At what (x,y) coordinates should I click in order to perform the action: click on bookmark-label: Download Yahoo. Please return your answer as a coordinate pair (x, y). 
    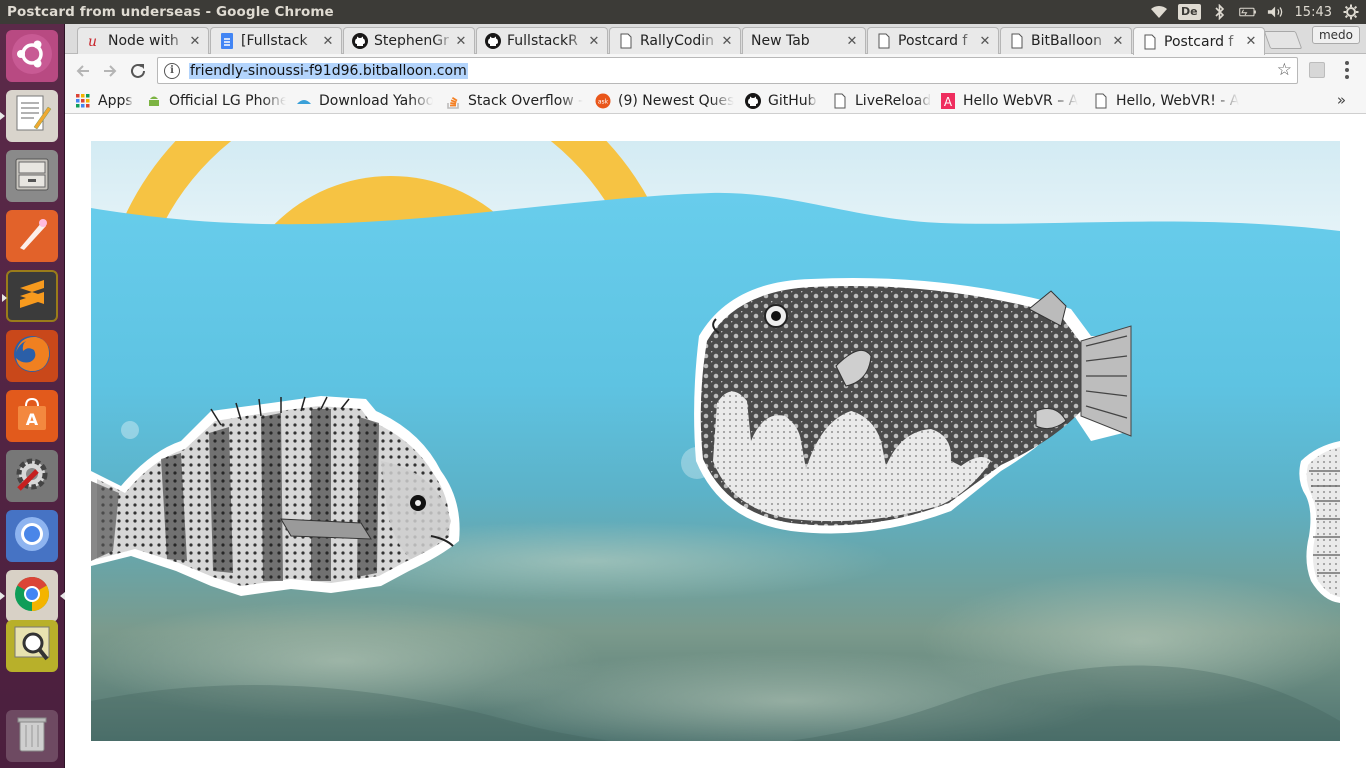
    Looking at the image, I should click on (376, 101).